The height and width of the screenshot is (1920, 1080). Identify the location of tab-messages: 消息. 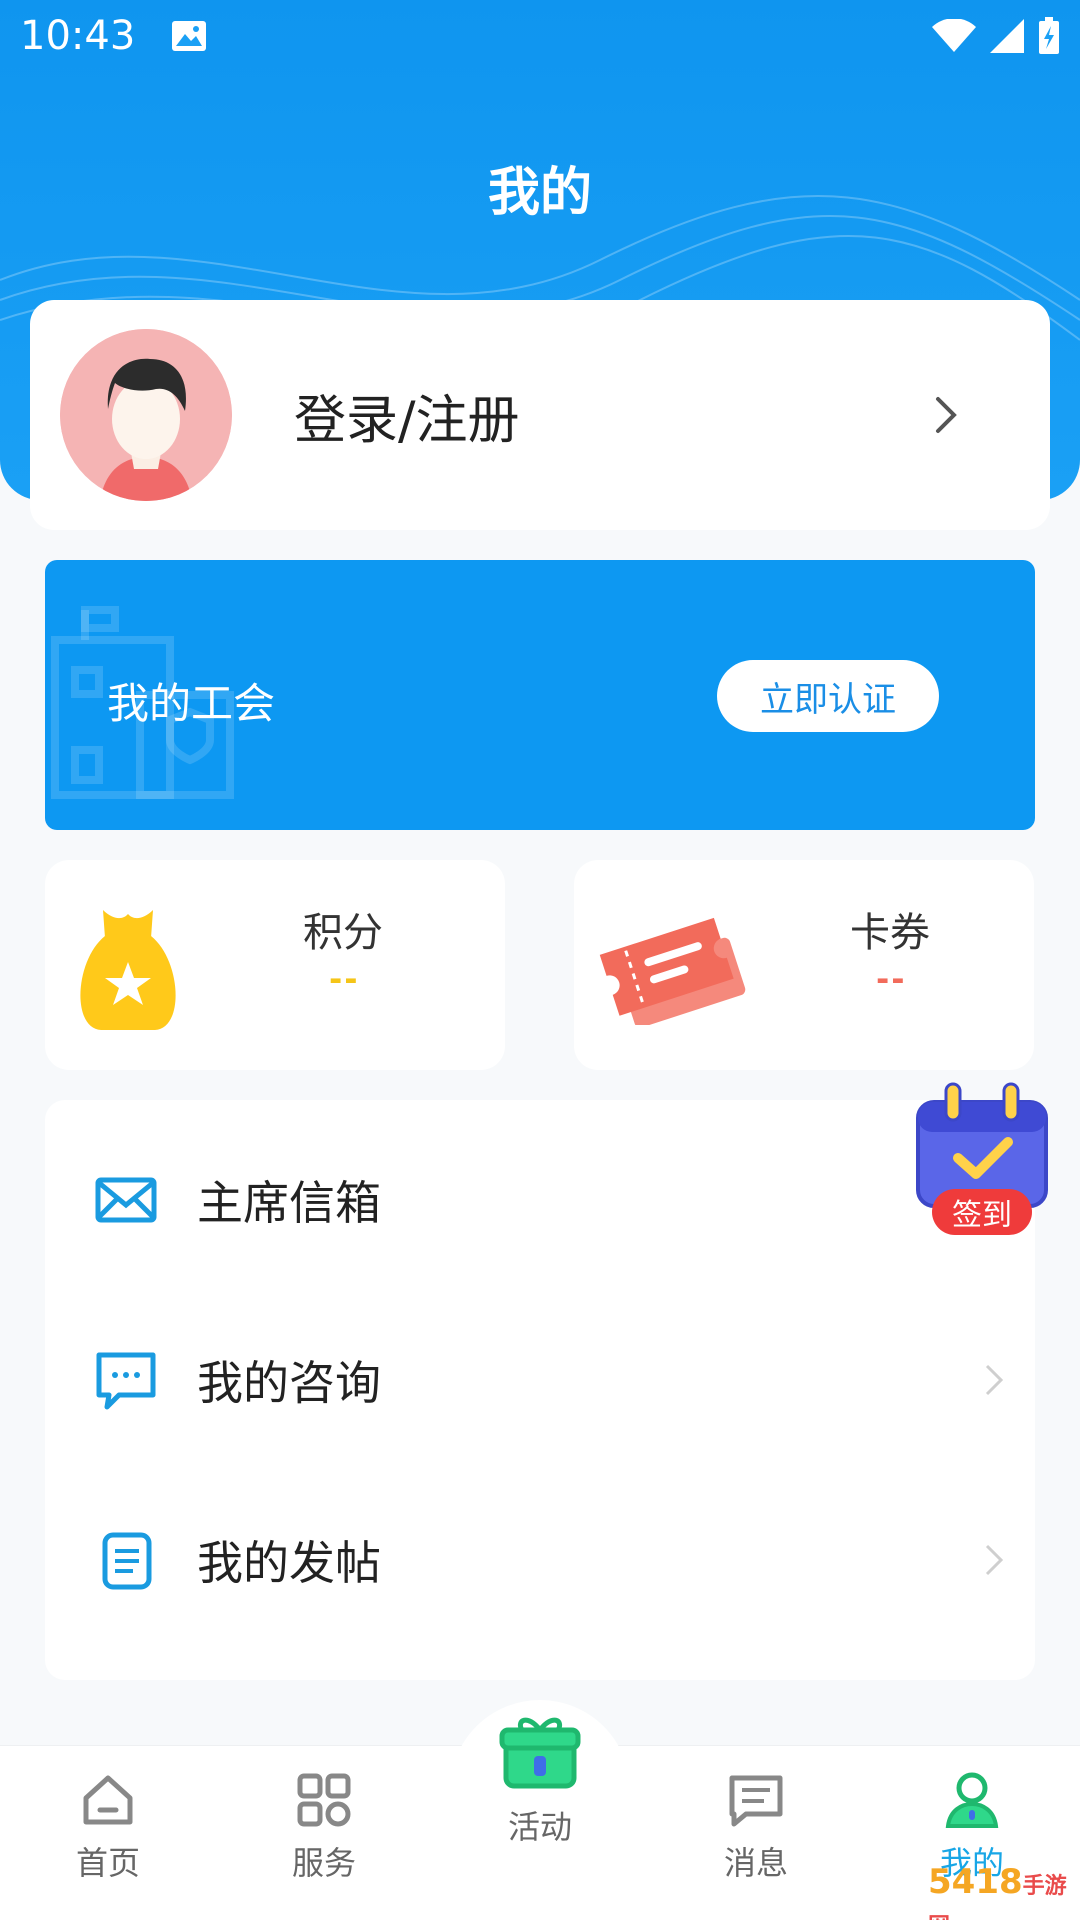
(756, 1840).